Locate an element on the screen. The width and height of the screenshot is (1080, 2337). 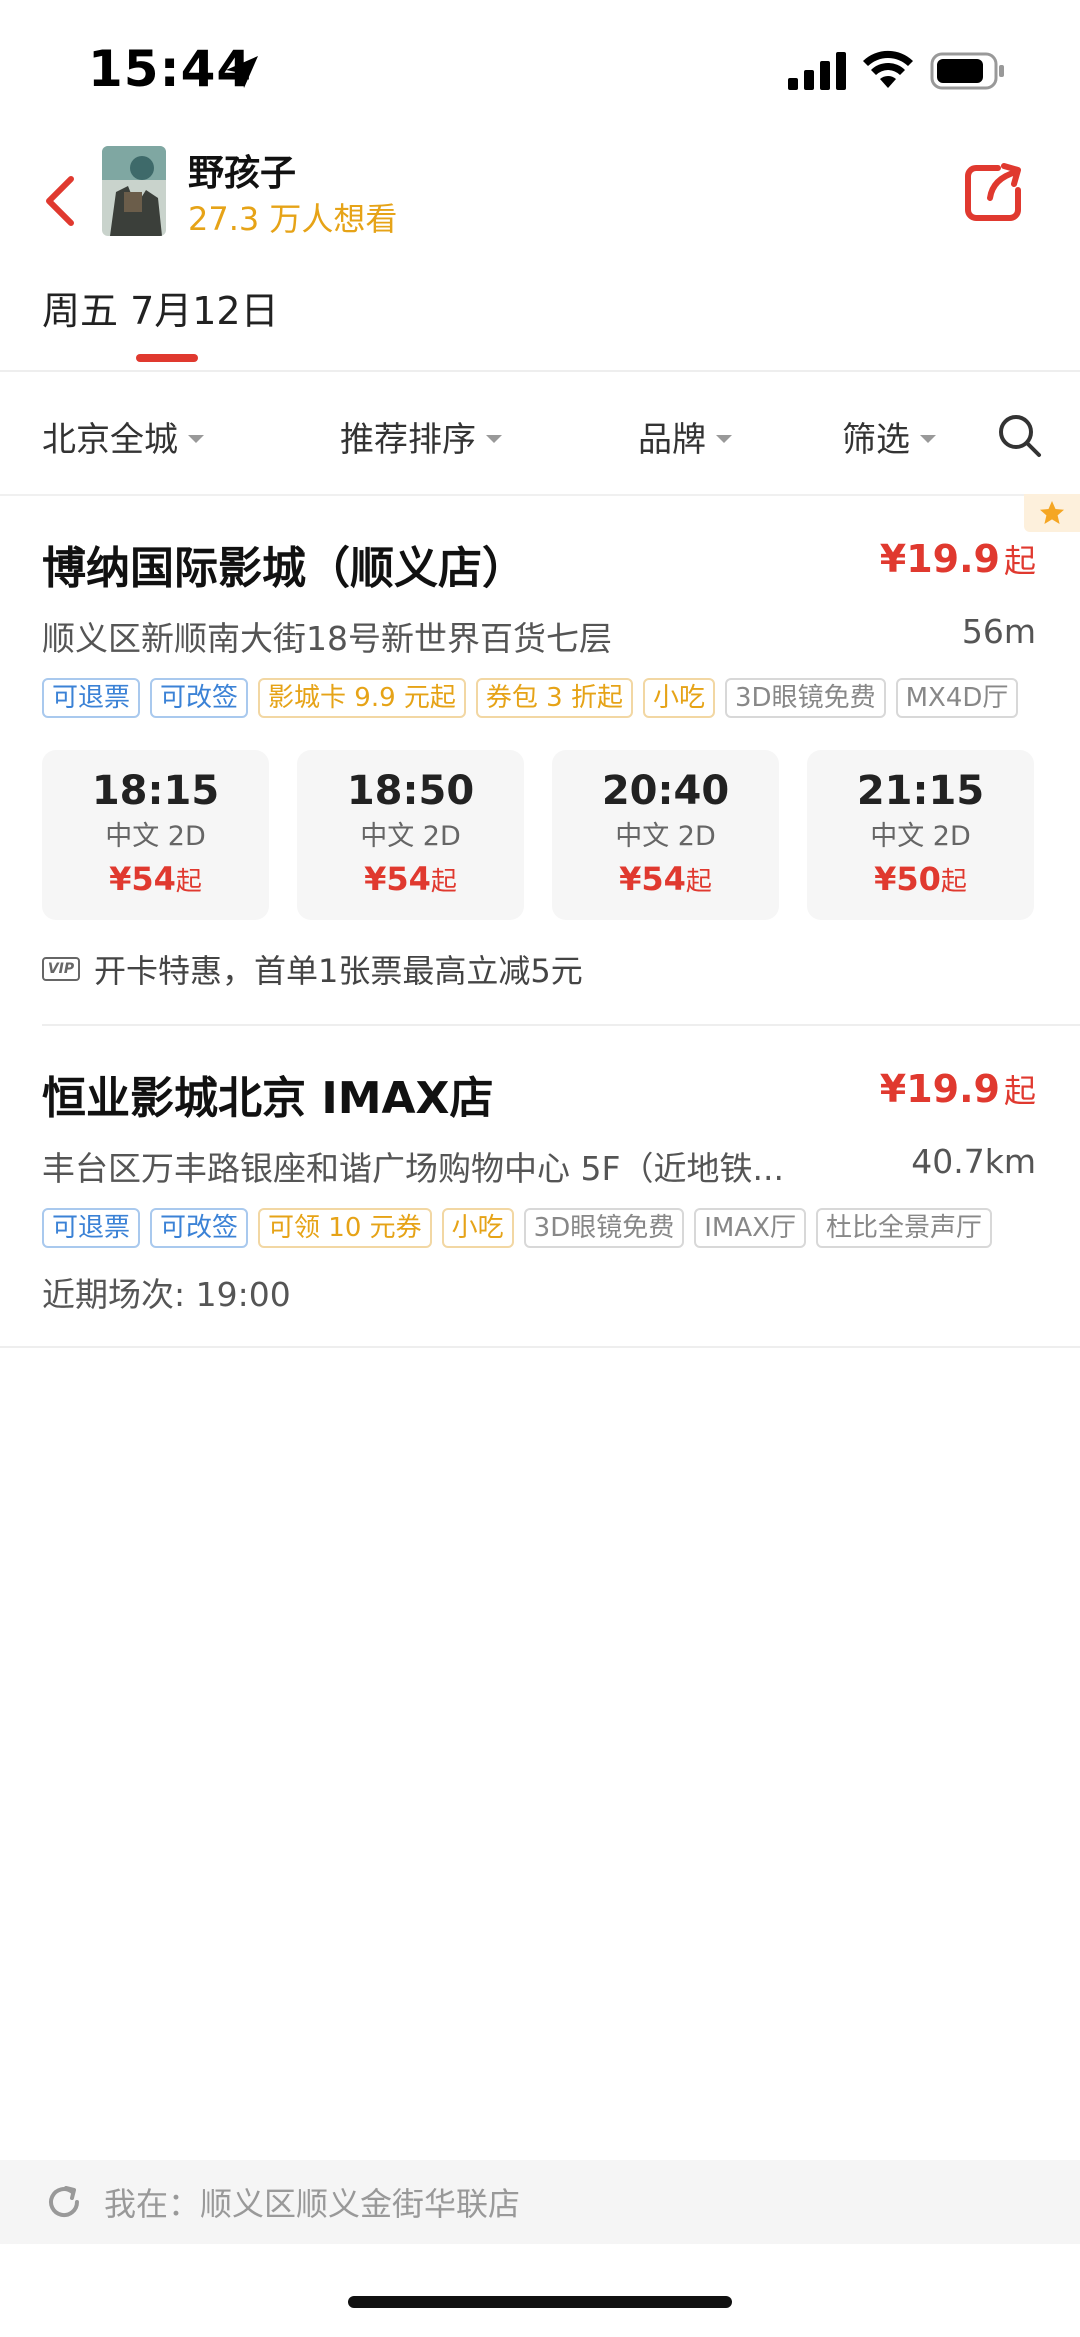
recent-showtimes: 近期场次: 19:00 is located at coordinates (166, 1294).